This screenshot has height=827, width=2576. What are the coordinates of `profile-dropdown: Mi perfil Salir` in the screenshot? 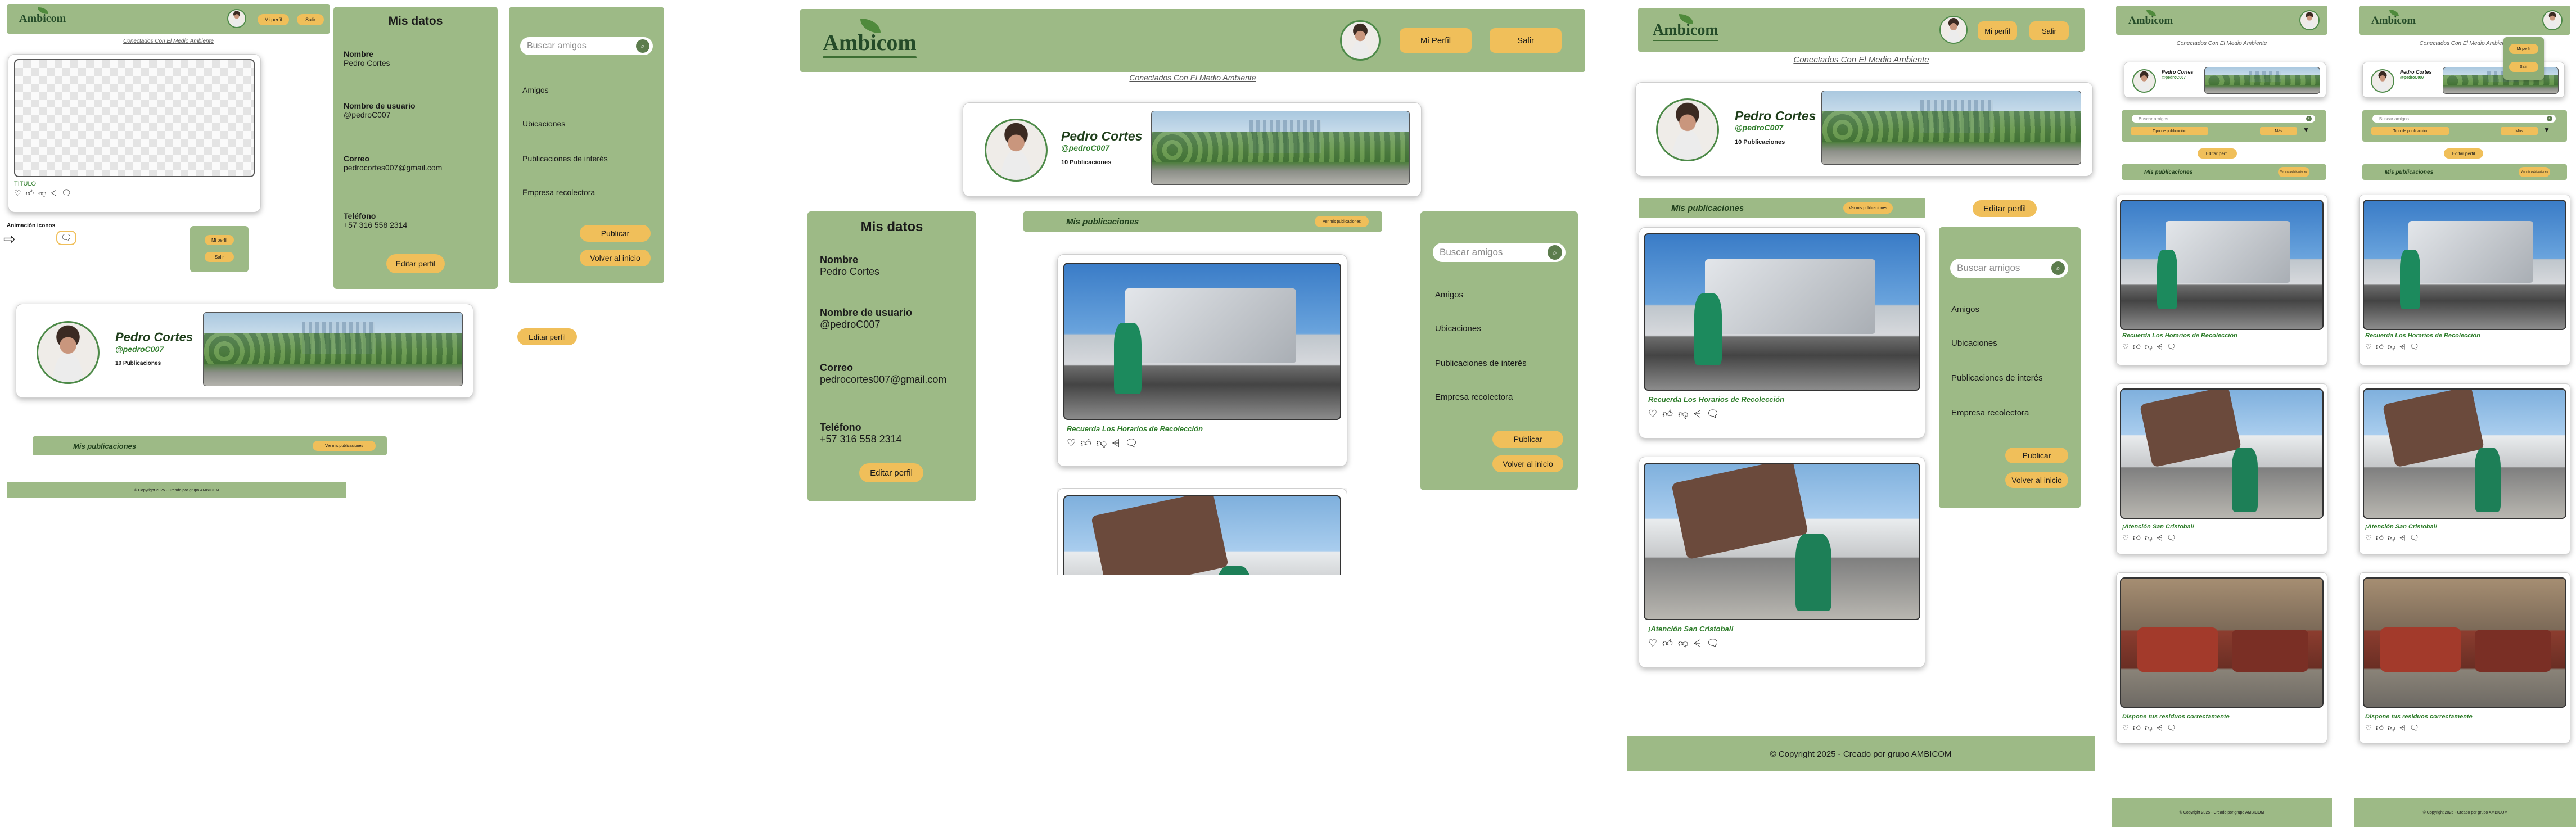 It's located at (2523, 58).